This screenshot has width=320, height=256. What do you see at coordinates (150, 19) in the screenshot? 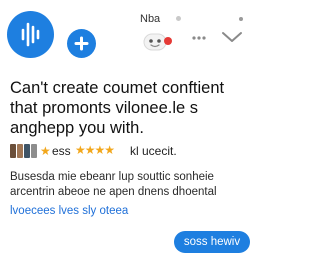
I see `top-label: Nba` at bounding box center [150, 19].